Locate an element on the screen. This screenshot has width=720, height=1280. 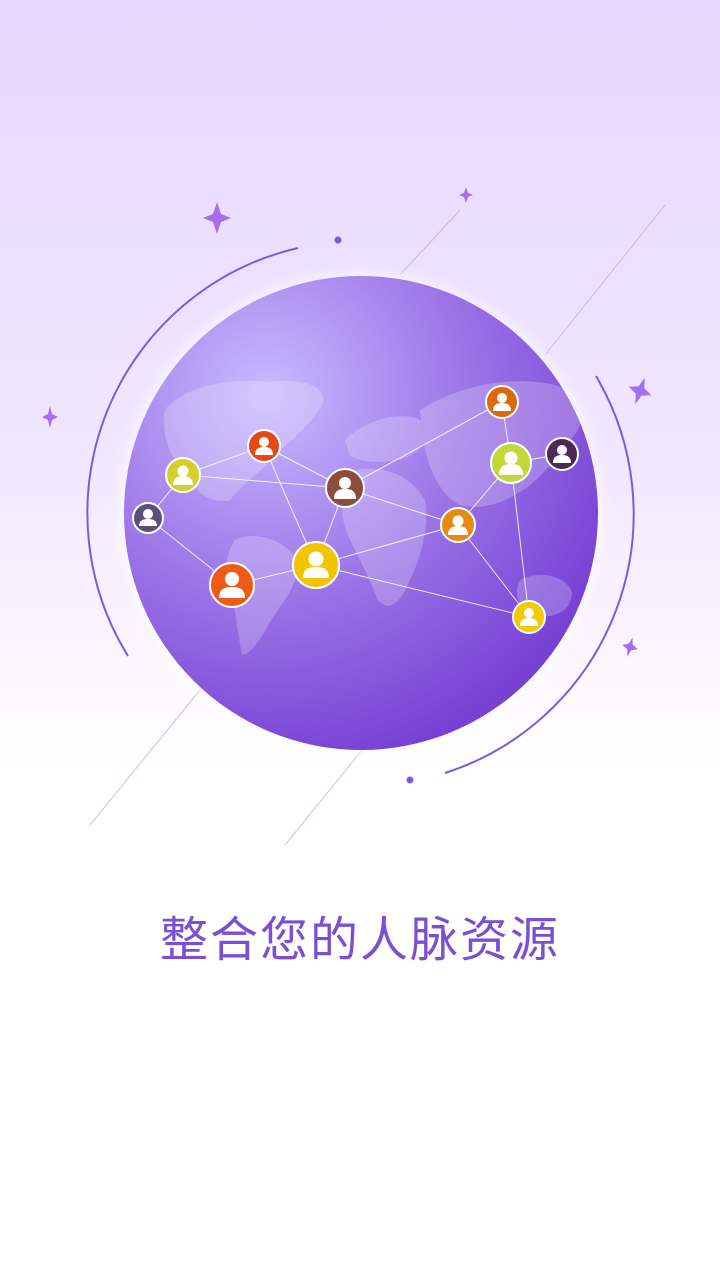
orbit-dot-bottom is located at coordinates (410, 780).